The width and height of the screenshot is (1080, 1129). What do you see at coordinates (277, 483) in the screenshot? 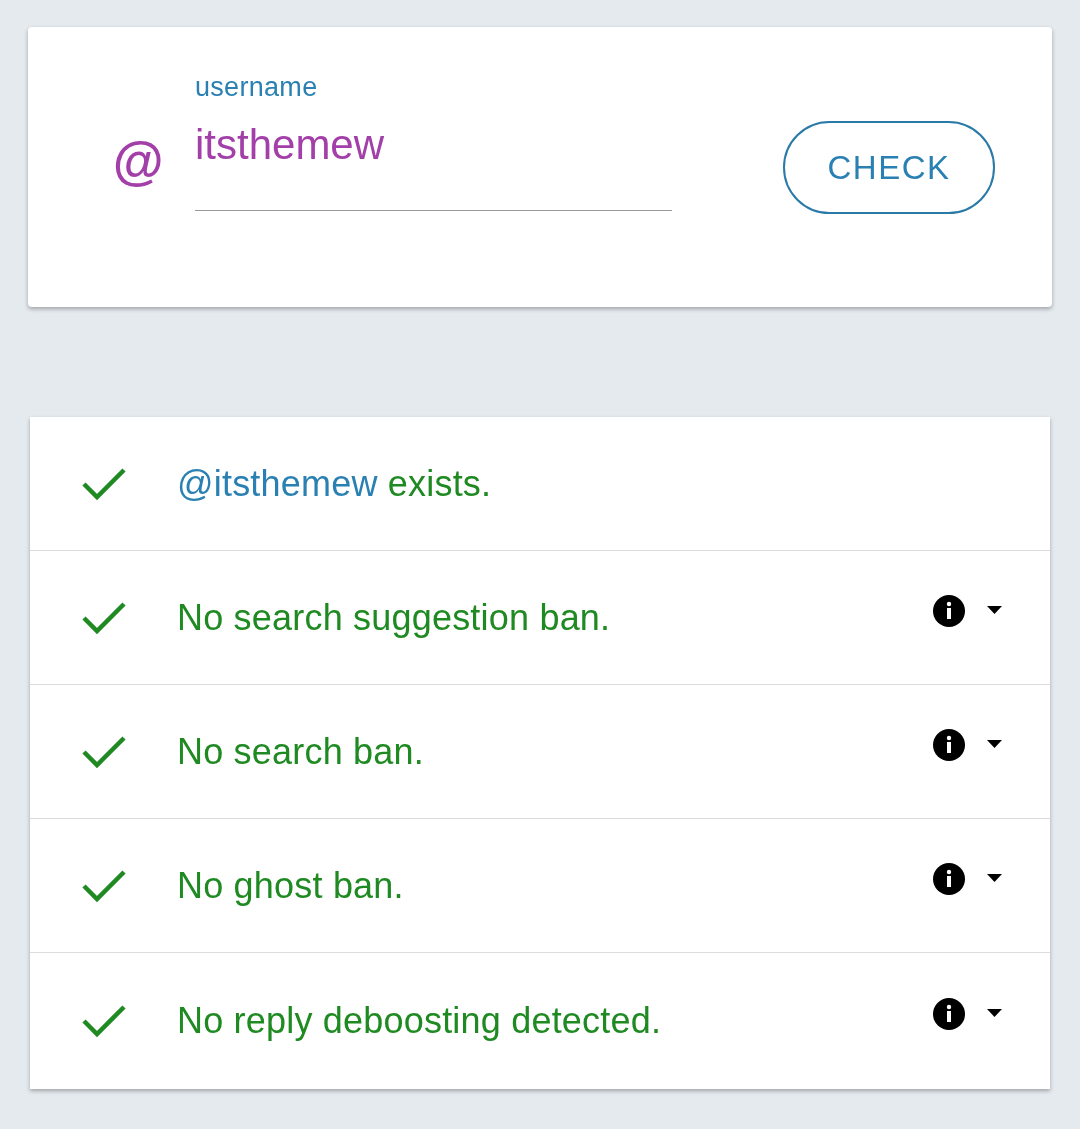
I see `username-link: @itsthemew` at bounding box center [277, 483].